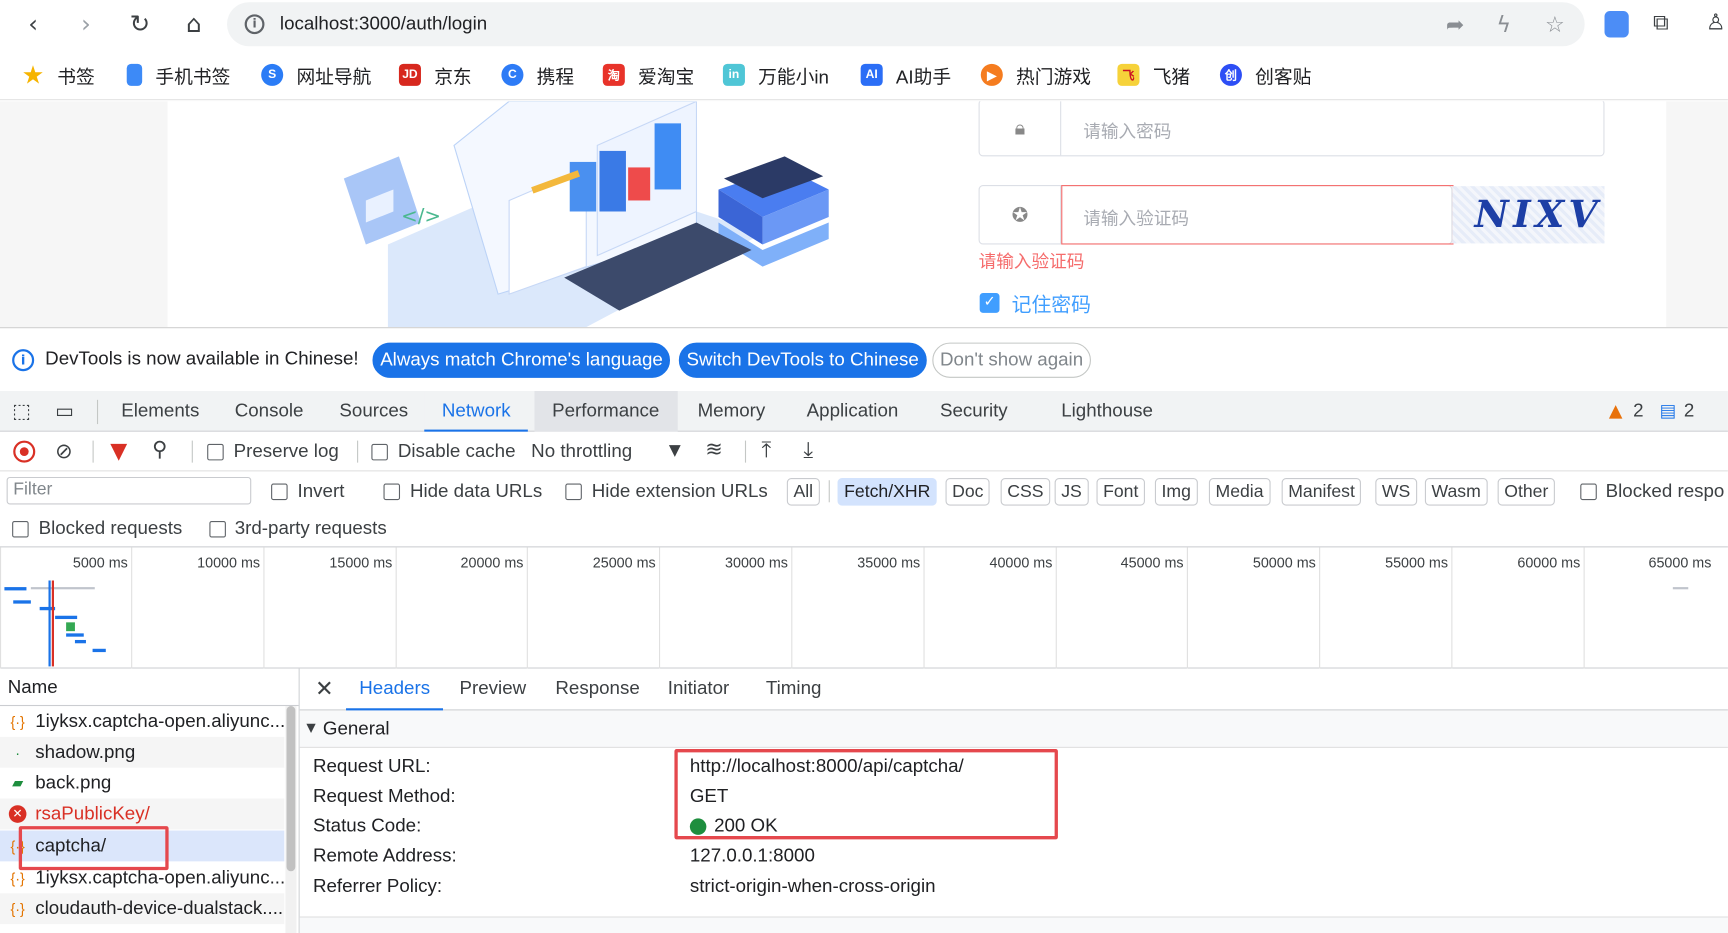  Describe the element at coordinates (279, 492) in the screenshot. I see `invert-checkbox` at that location.